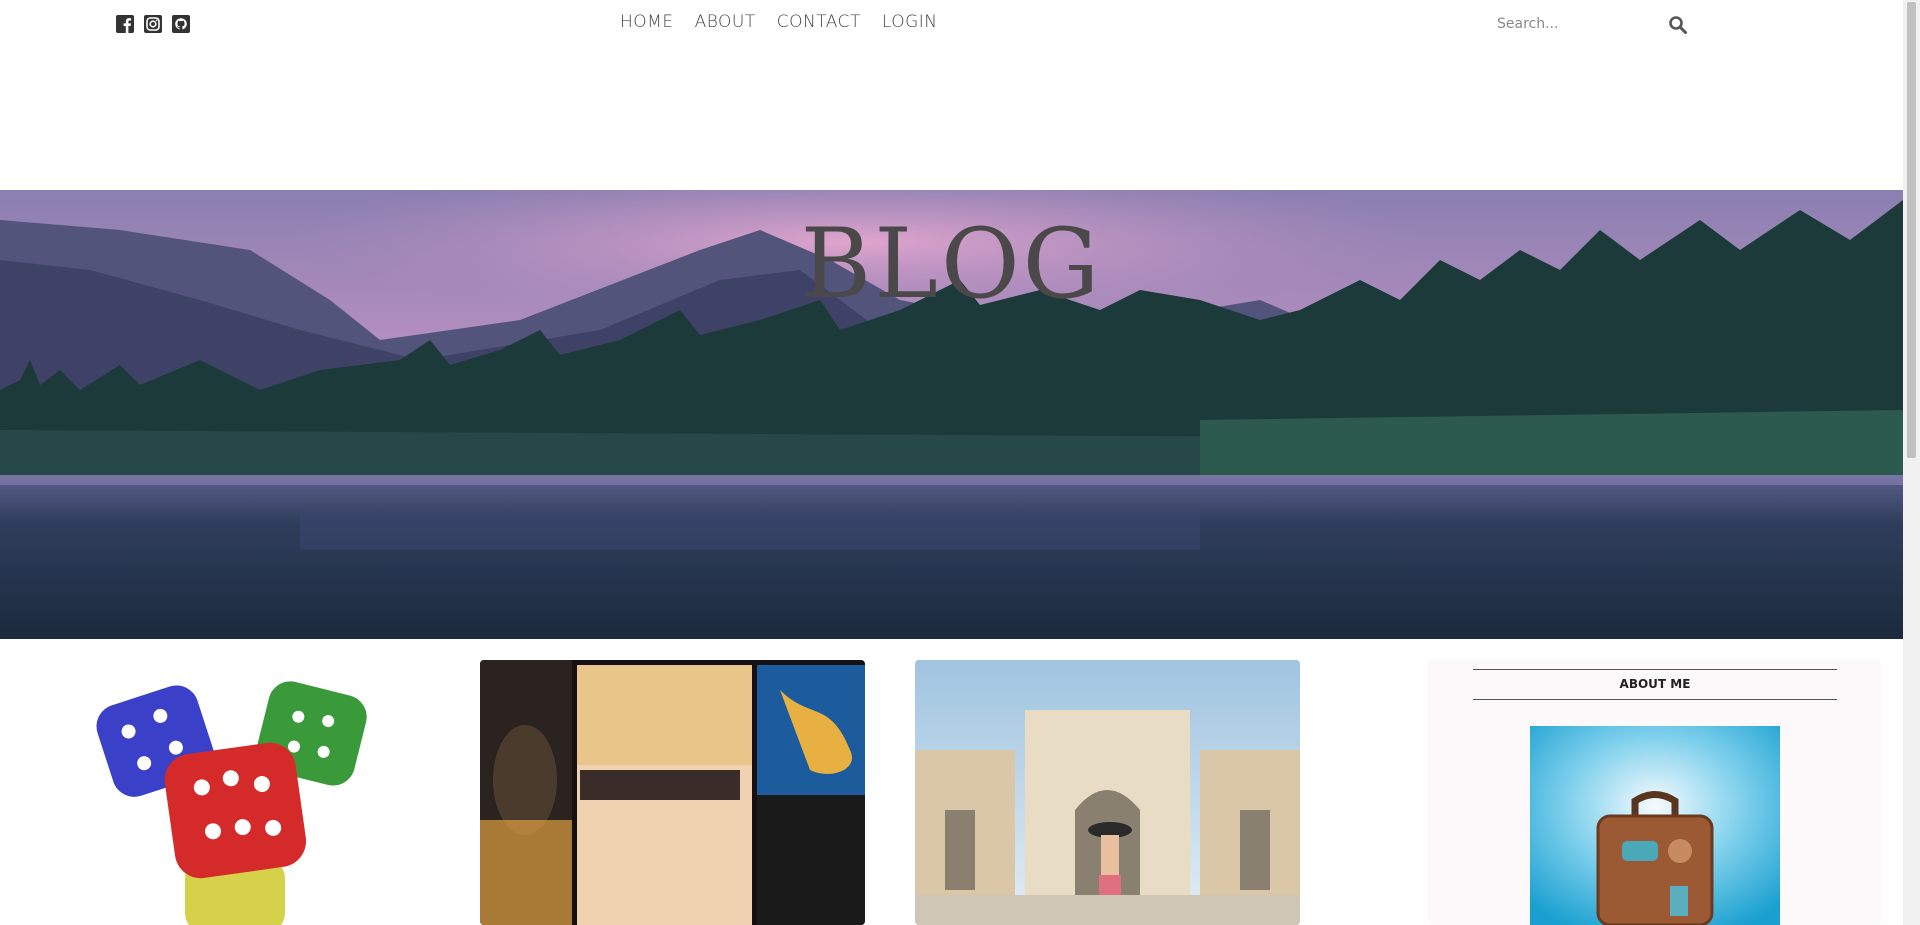 The image size is (1920, 925). What do you see at coordinates (951, 264) in the screenshot?
I see `hero-title: BLOG` at bounding box center [951, 264].